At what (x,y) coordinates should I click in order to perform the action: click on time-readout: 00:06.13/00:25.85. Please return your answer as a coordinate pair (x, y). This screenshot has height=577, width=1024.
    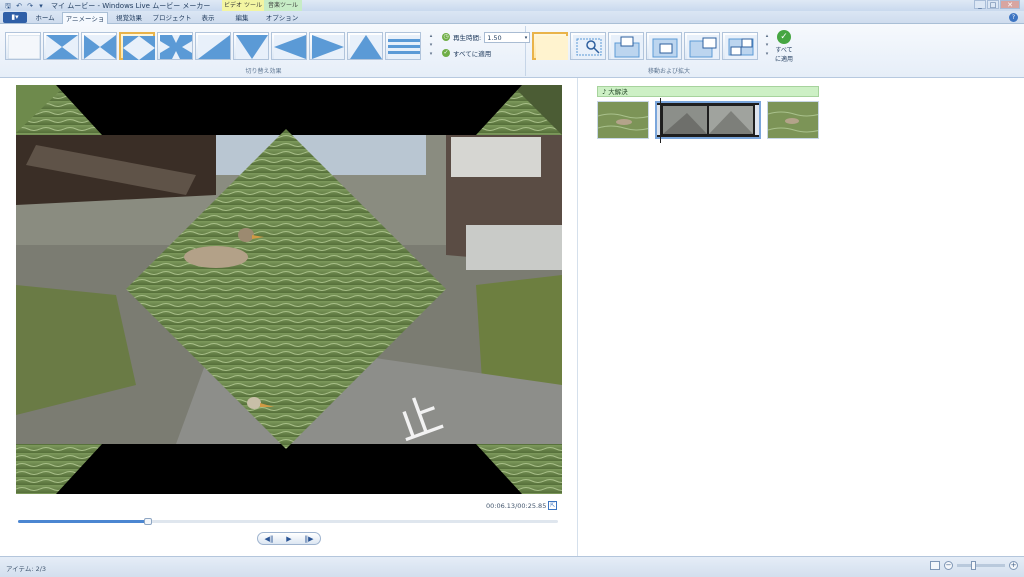
    Looking at the image, I should click on (516, 506).